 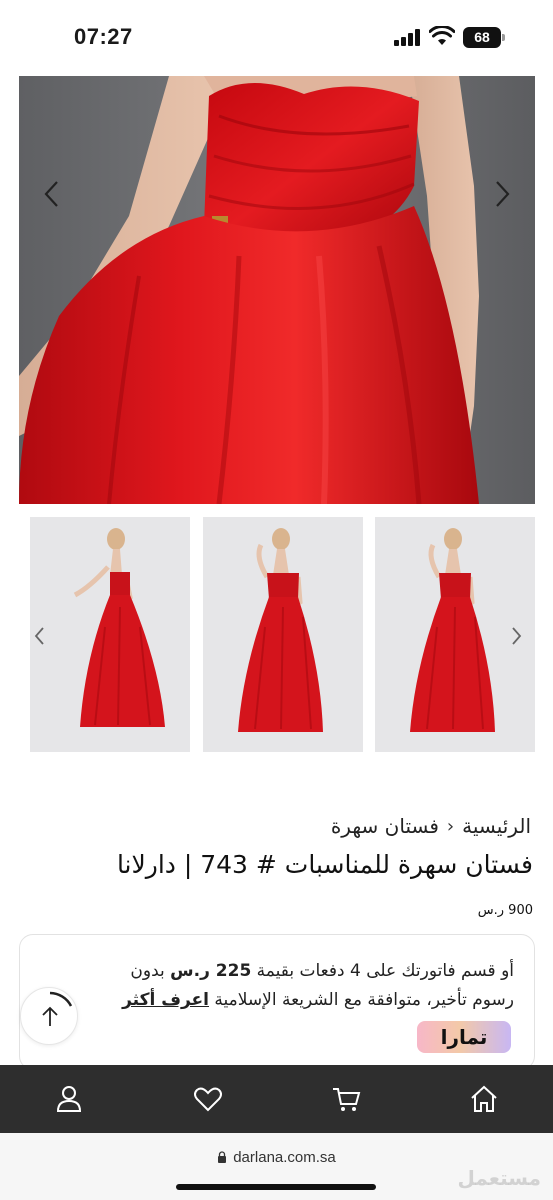 What do you see at coordinates (484, 1099) in the screenshot?
I see `home-icon` at bounding box center [484, 1099].